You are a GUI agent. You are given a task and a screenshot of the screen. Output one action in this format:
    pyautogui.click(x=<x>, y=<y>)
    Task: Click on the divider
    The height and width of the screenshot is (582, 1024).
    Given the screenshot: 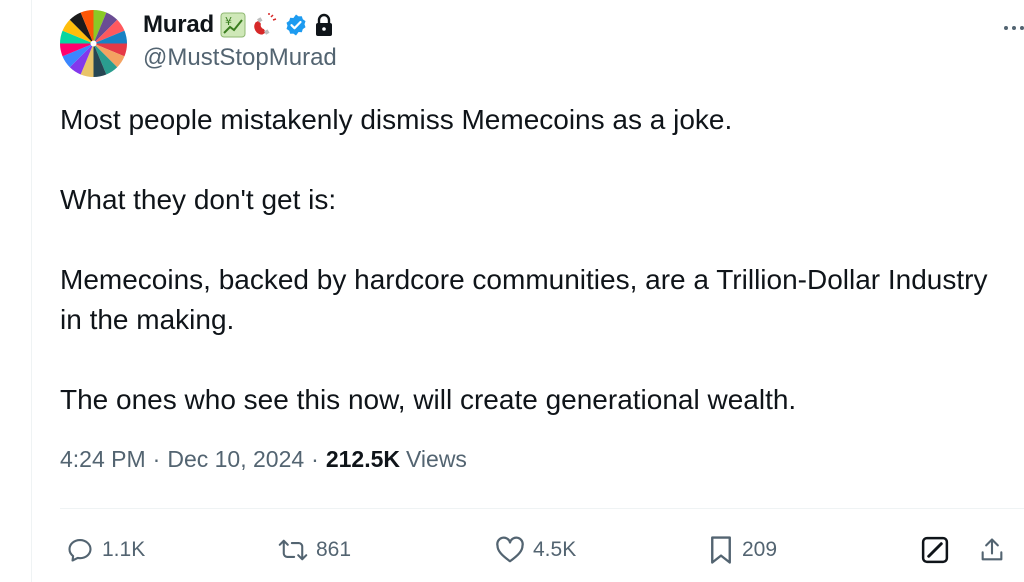 What is the action you would take?
    pyautogui.click(x=542, y=508)
    